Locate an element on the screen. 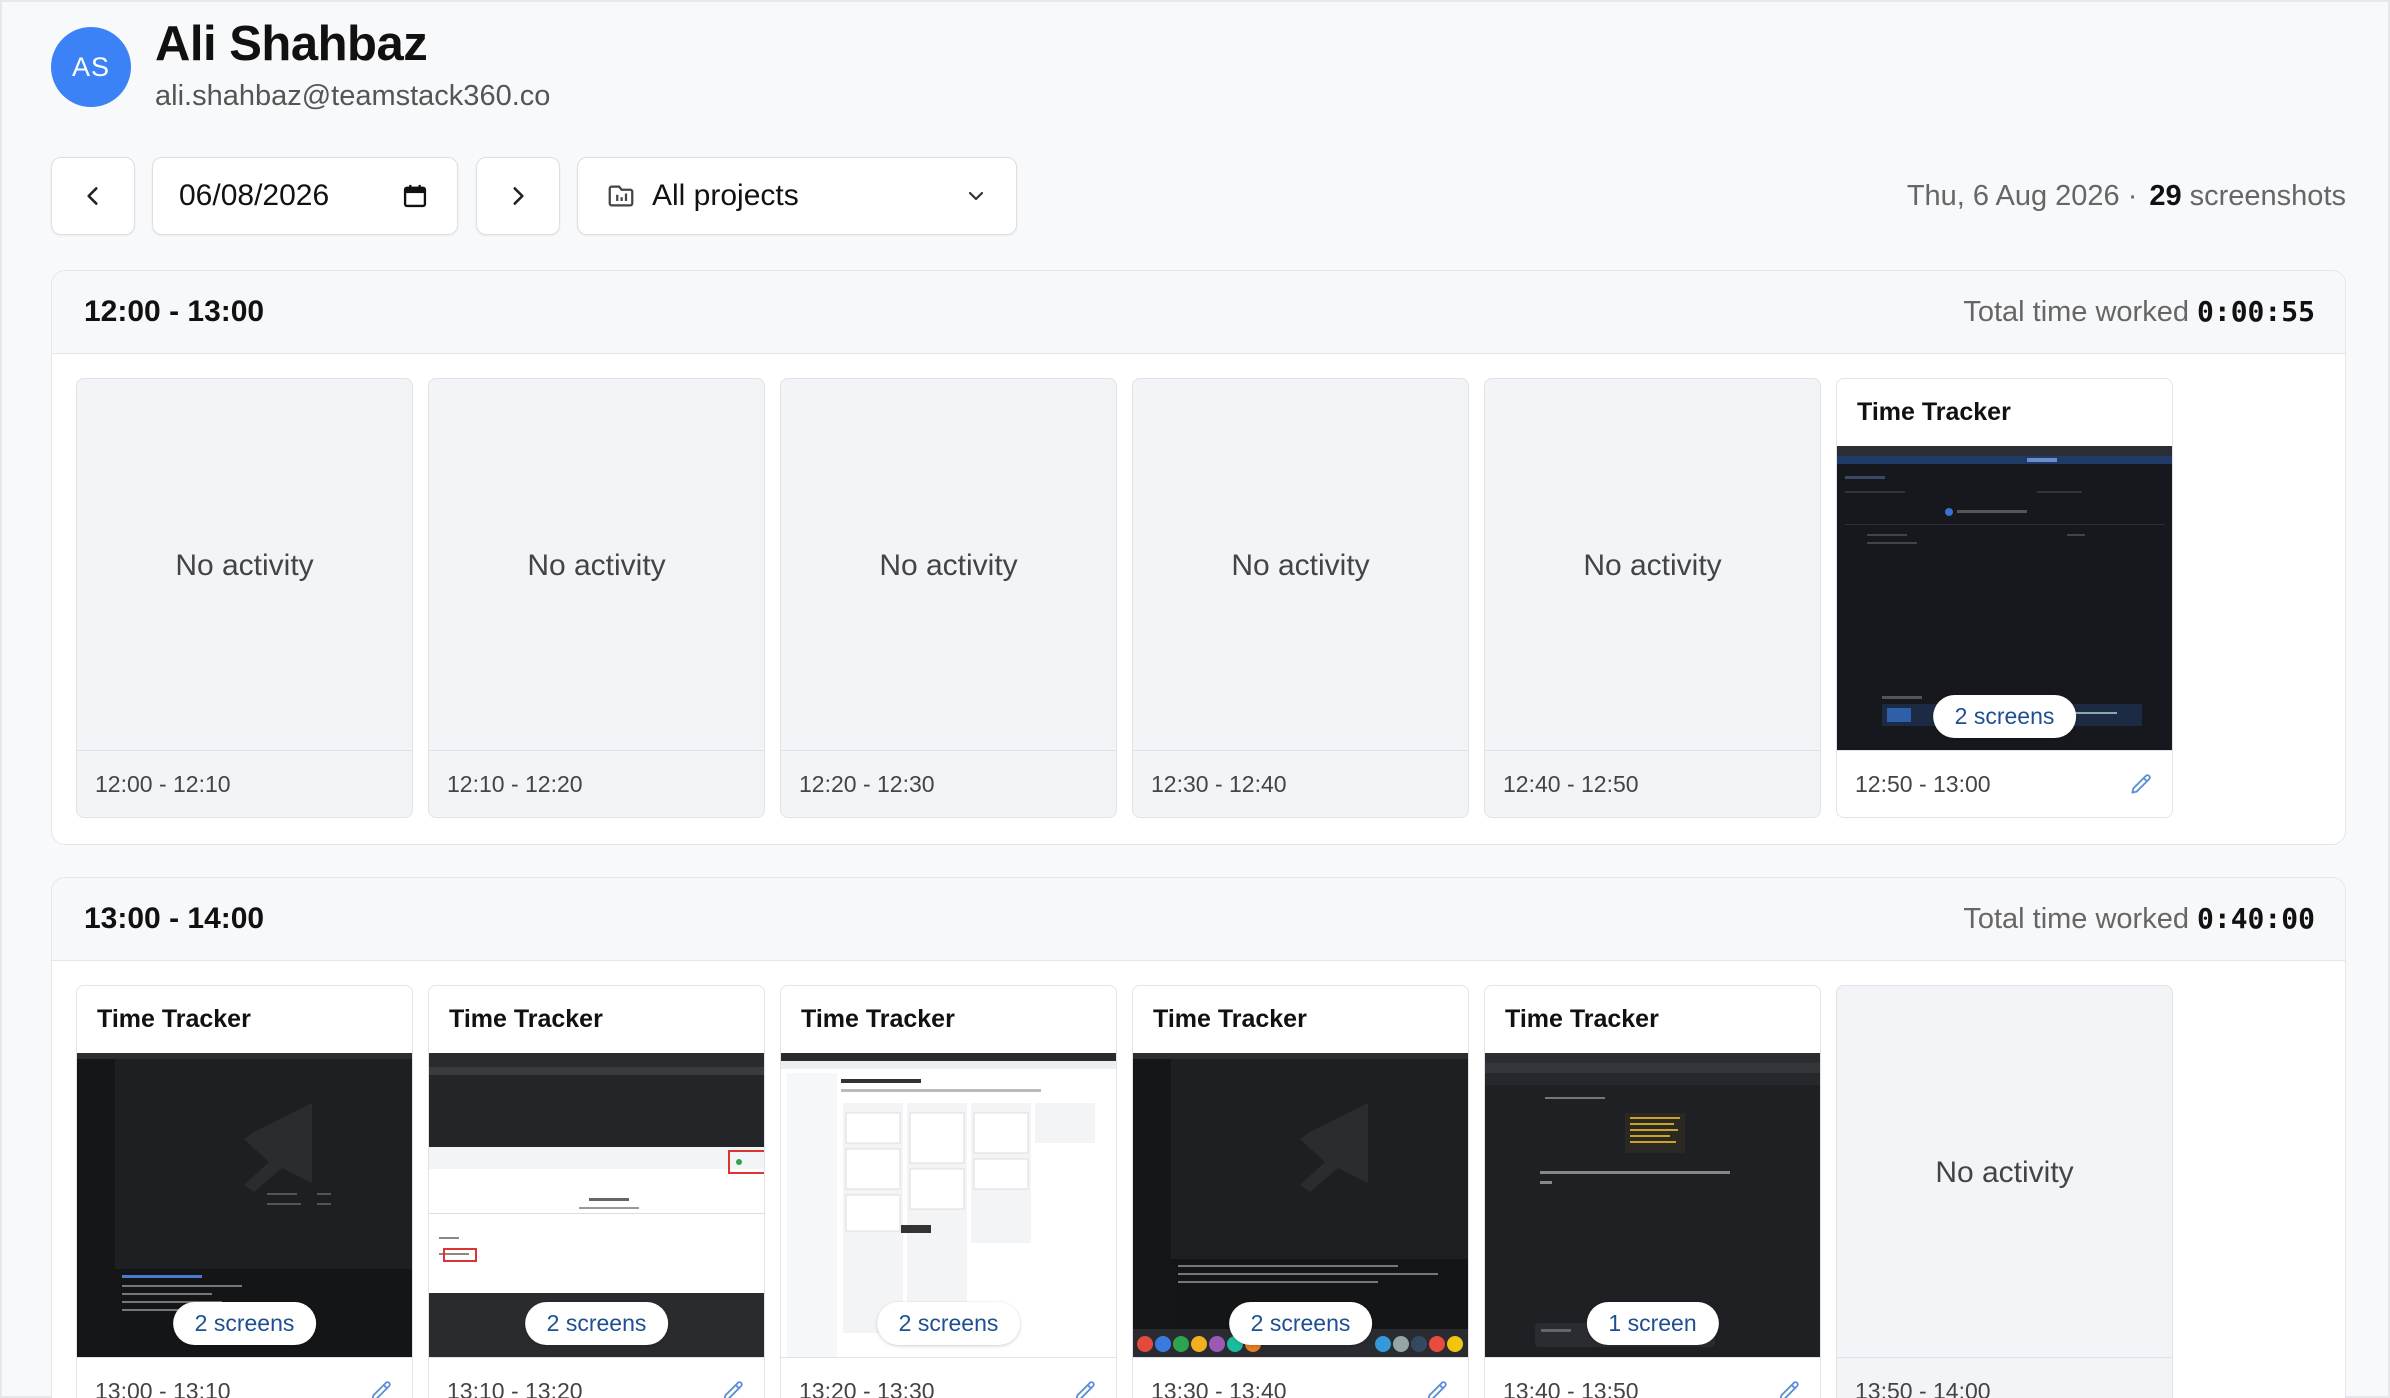  empty-interval-card: No activity 12:20 - 12:30 is located at coordinates (948, 598).